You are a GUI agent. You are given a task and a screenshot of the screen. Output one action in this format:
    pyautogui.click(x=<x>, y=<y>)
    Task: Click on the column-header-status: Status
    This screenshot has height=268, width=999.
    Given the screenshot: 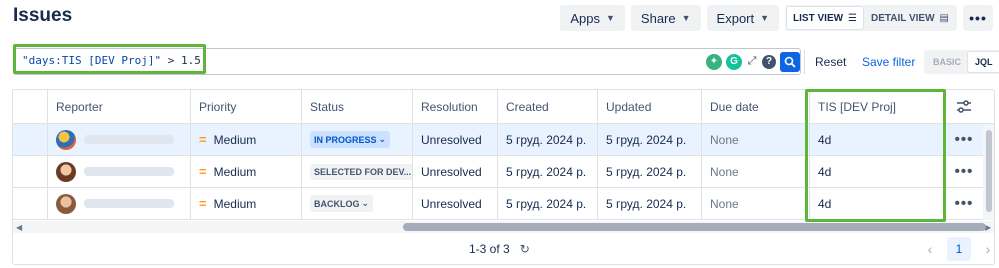 What is the action you would take?
    pyautogui.click(x=356, y=106)
    